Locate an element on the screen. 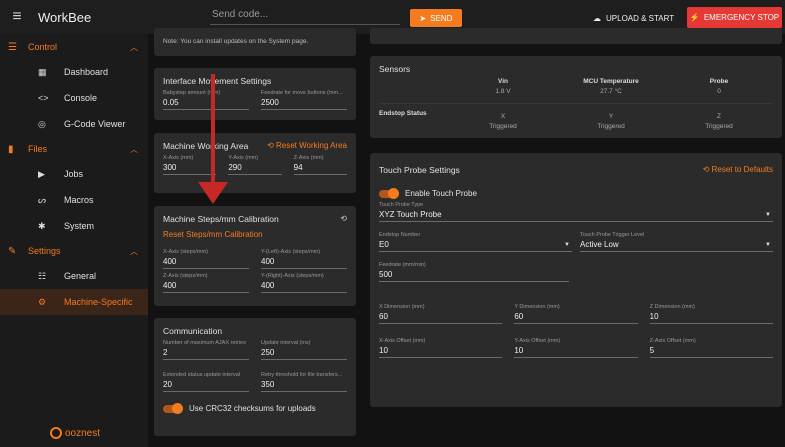  sidebar-item-gcode-viewer: ◎ G-Code Viewer is located at coordinates (74, 124).